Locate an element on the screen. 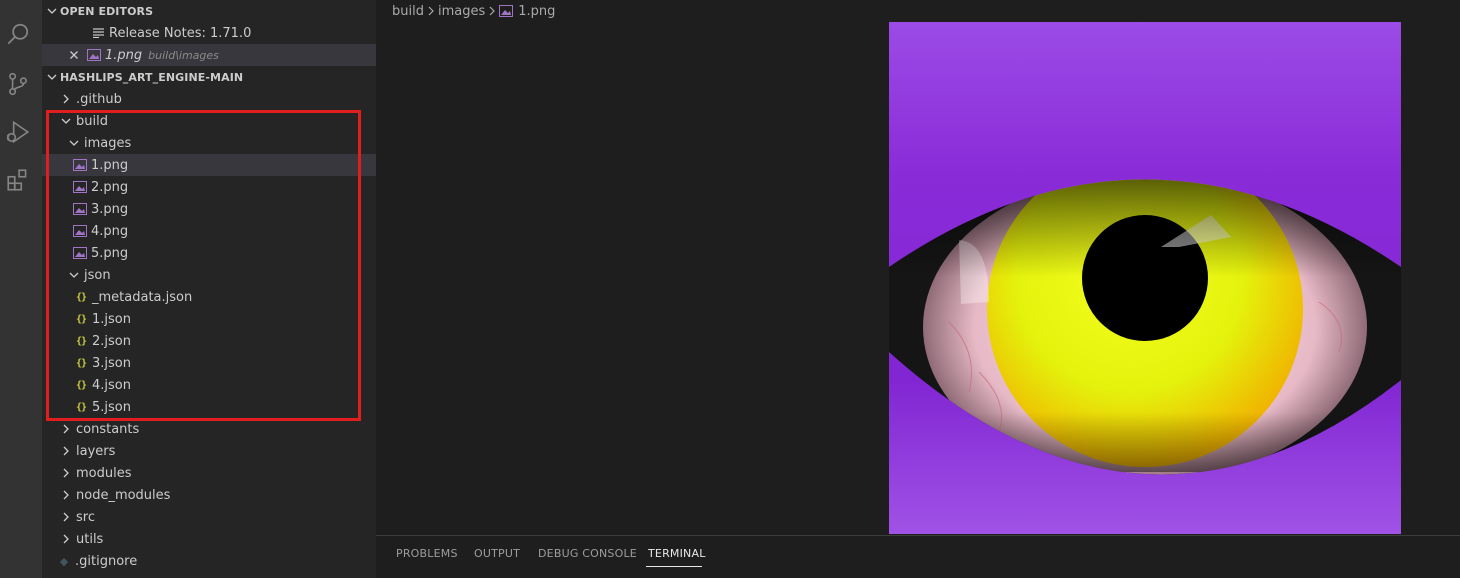 This screenshot has height=578, width=1460. tree-item-label: _metadata.json is located at coordinates (142, 297).